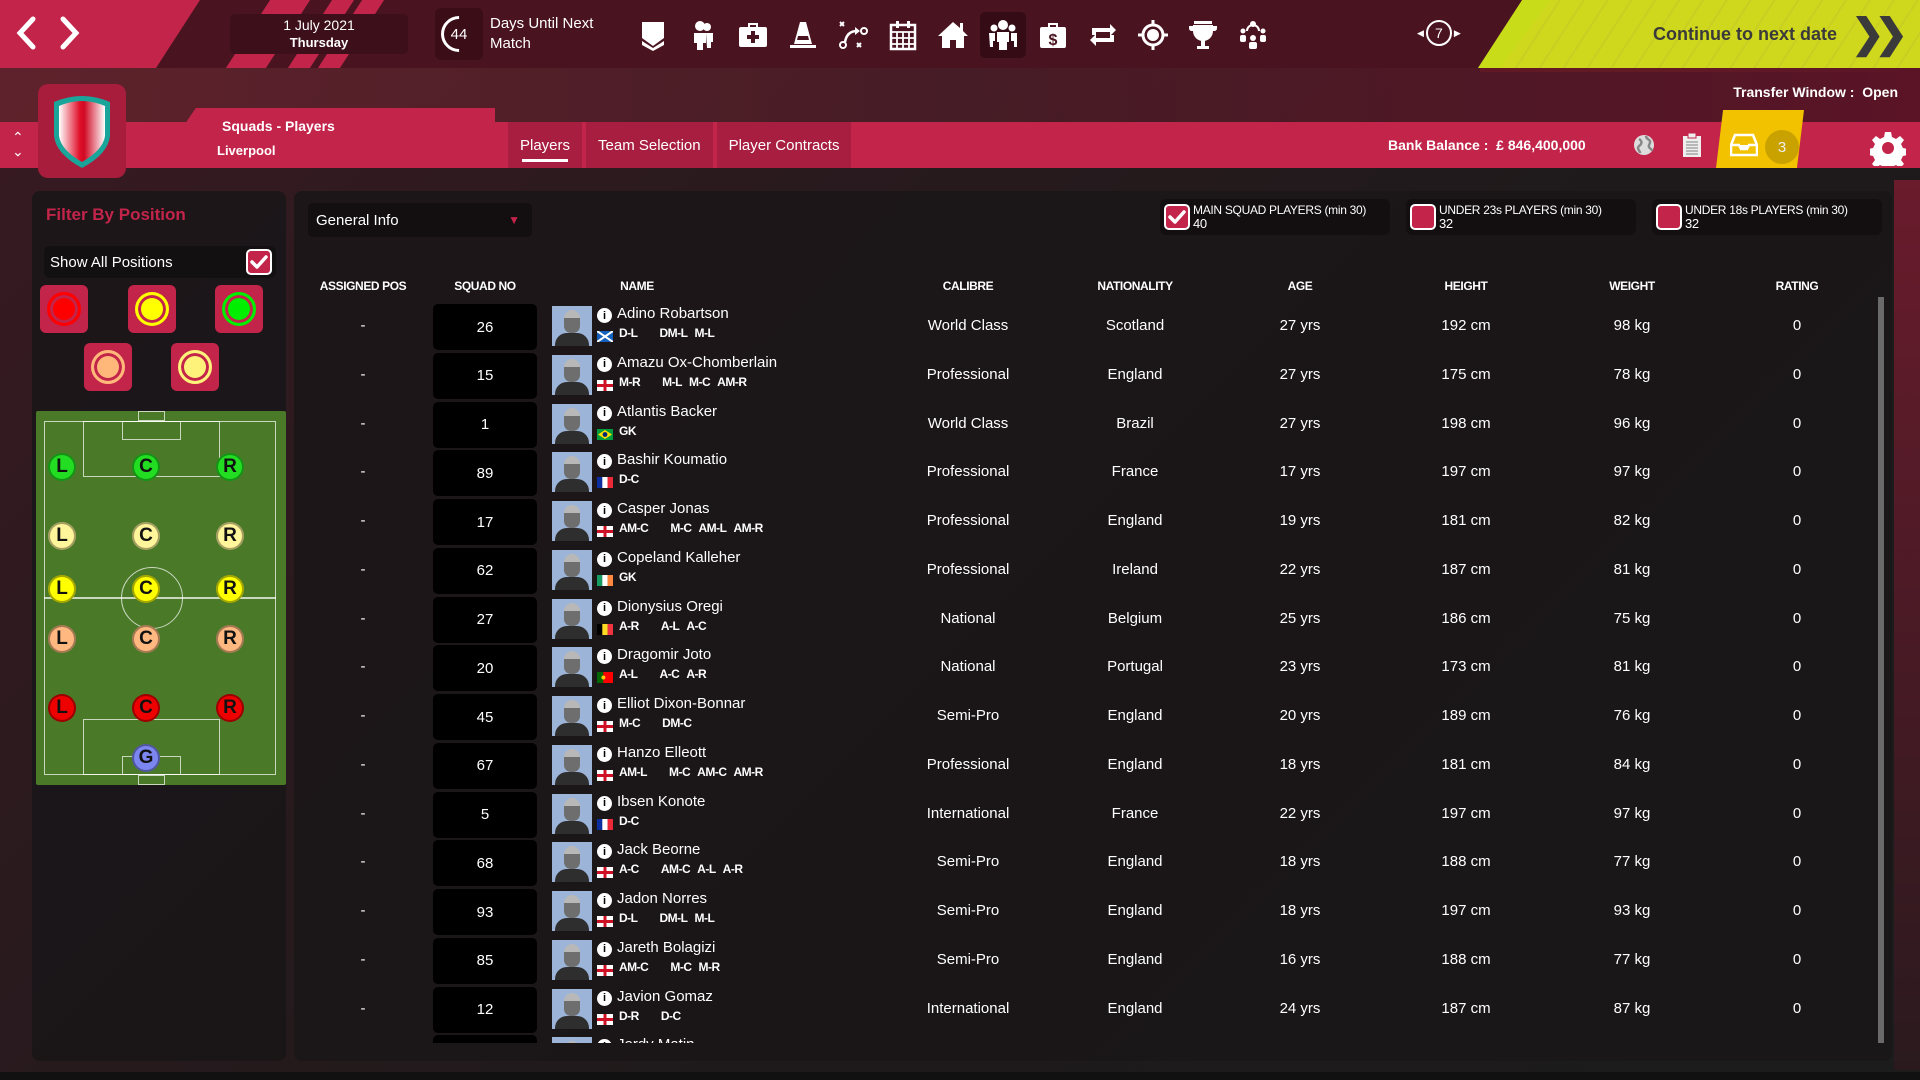  I want to click on speed-decrease-icon: ◀, so click(1420, 33).